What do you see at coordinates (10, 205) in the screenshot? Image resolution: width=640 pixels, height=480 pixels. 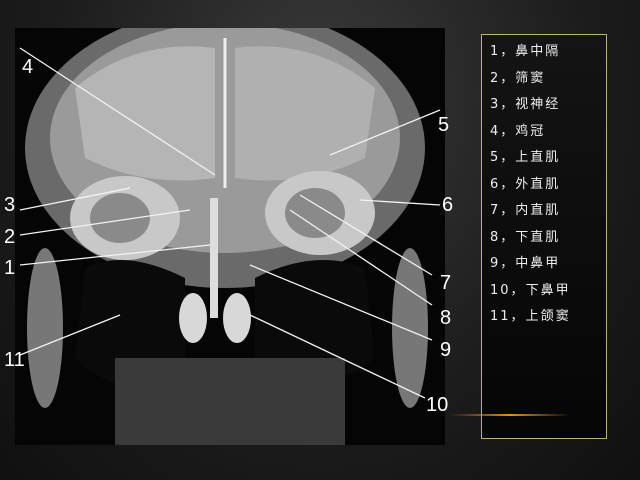 I see `marker-3: 3` at bounding box center [10, 205].